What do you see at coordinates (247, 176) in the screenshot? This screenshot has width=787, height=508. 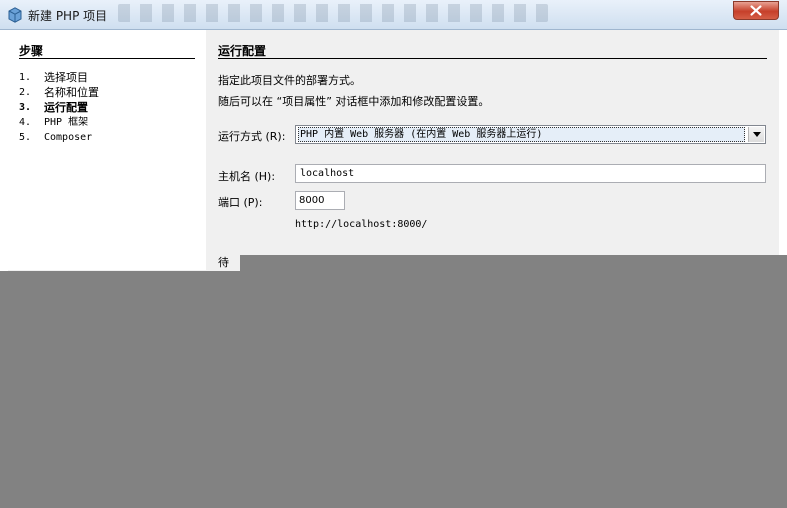 I see `hostname-label: 主机名 (H):` at bounding box center [247, 176].